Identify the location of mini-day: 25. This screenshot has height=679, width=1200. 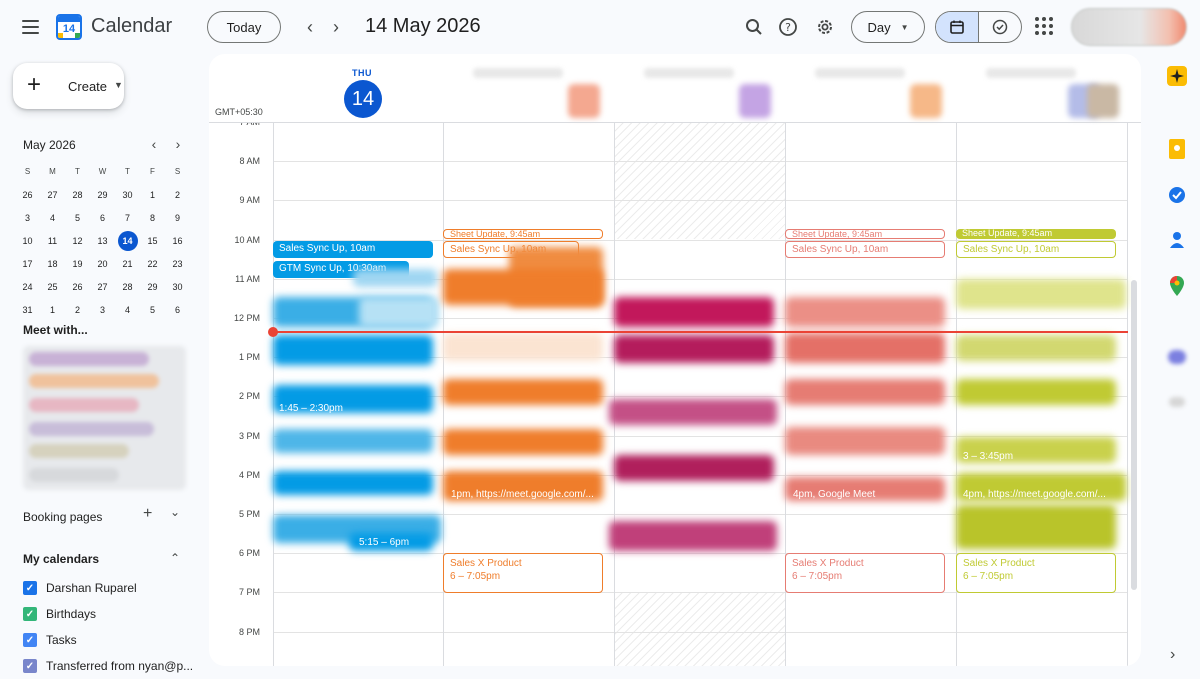
(52, 287).